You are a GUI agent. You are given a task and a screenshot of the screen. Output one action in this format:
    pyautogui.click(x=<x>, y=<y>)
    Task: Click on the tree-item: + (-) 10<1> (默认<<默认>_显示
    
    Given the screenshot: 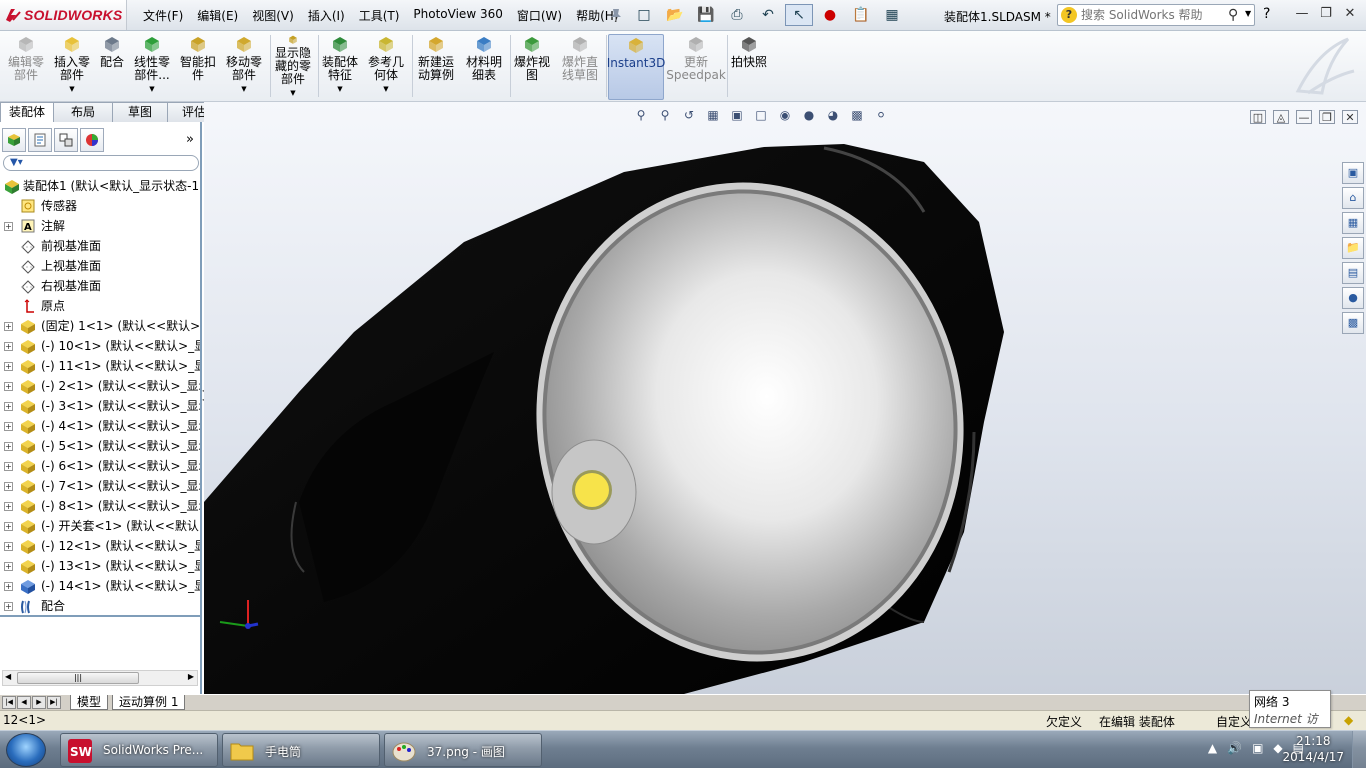 What is the action you would take?
    pyautogui.click(x=100, y=346)
    